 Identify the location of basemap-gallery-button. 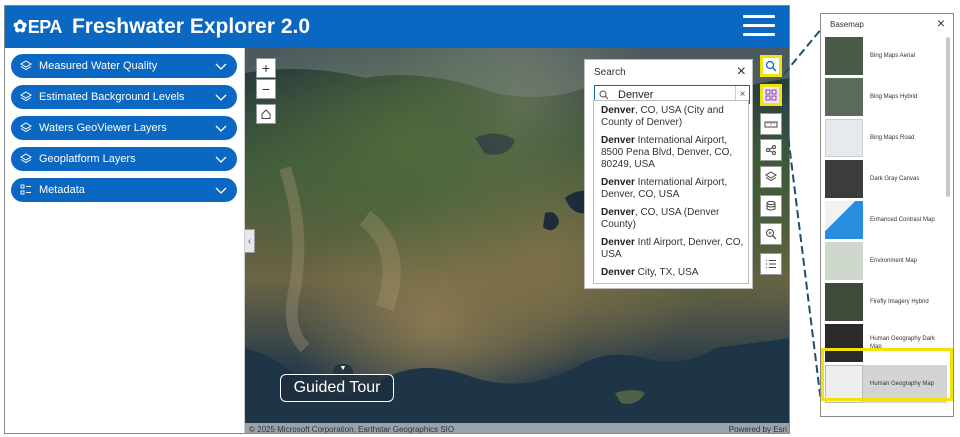
(771, 95).